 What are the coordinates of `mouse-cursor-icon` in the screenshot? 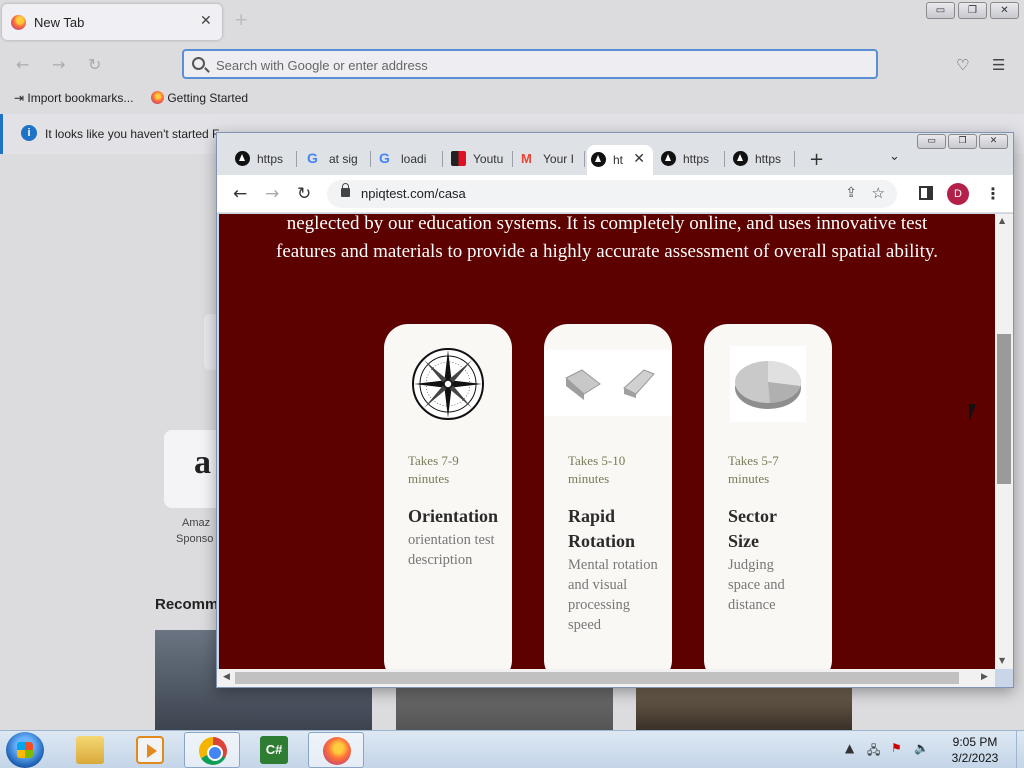 It's located at (976, 413).